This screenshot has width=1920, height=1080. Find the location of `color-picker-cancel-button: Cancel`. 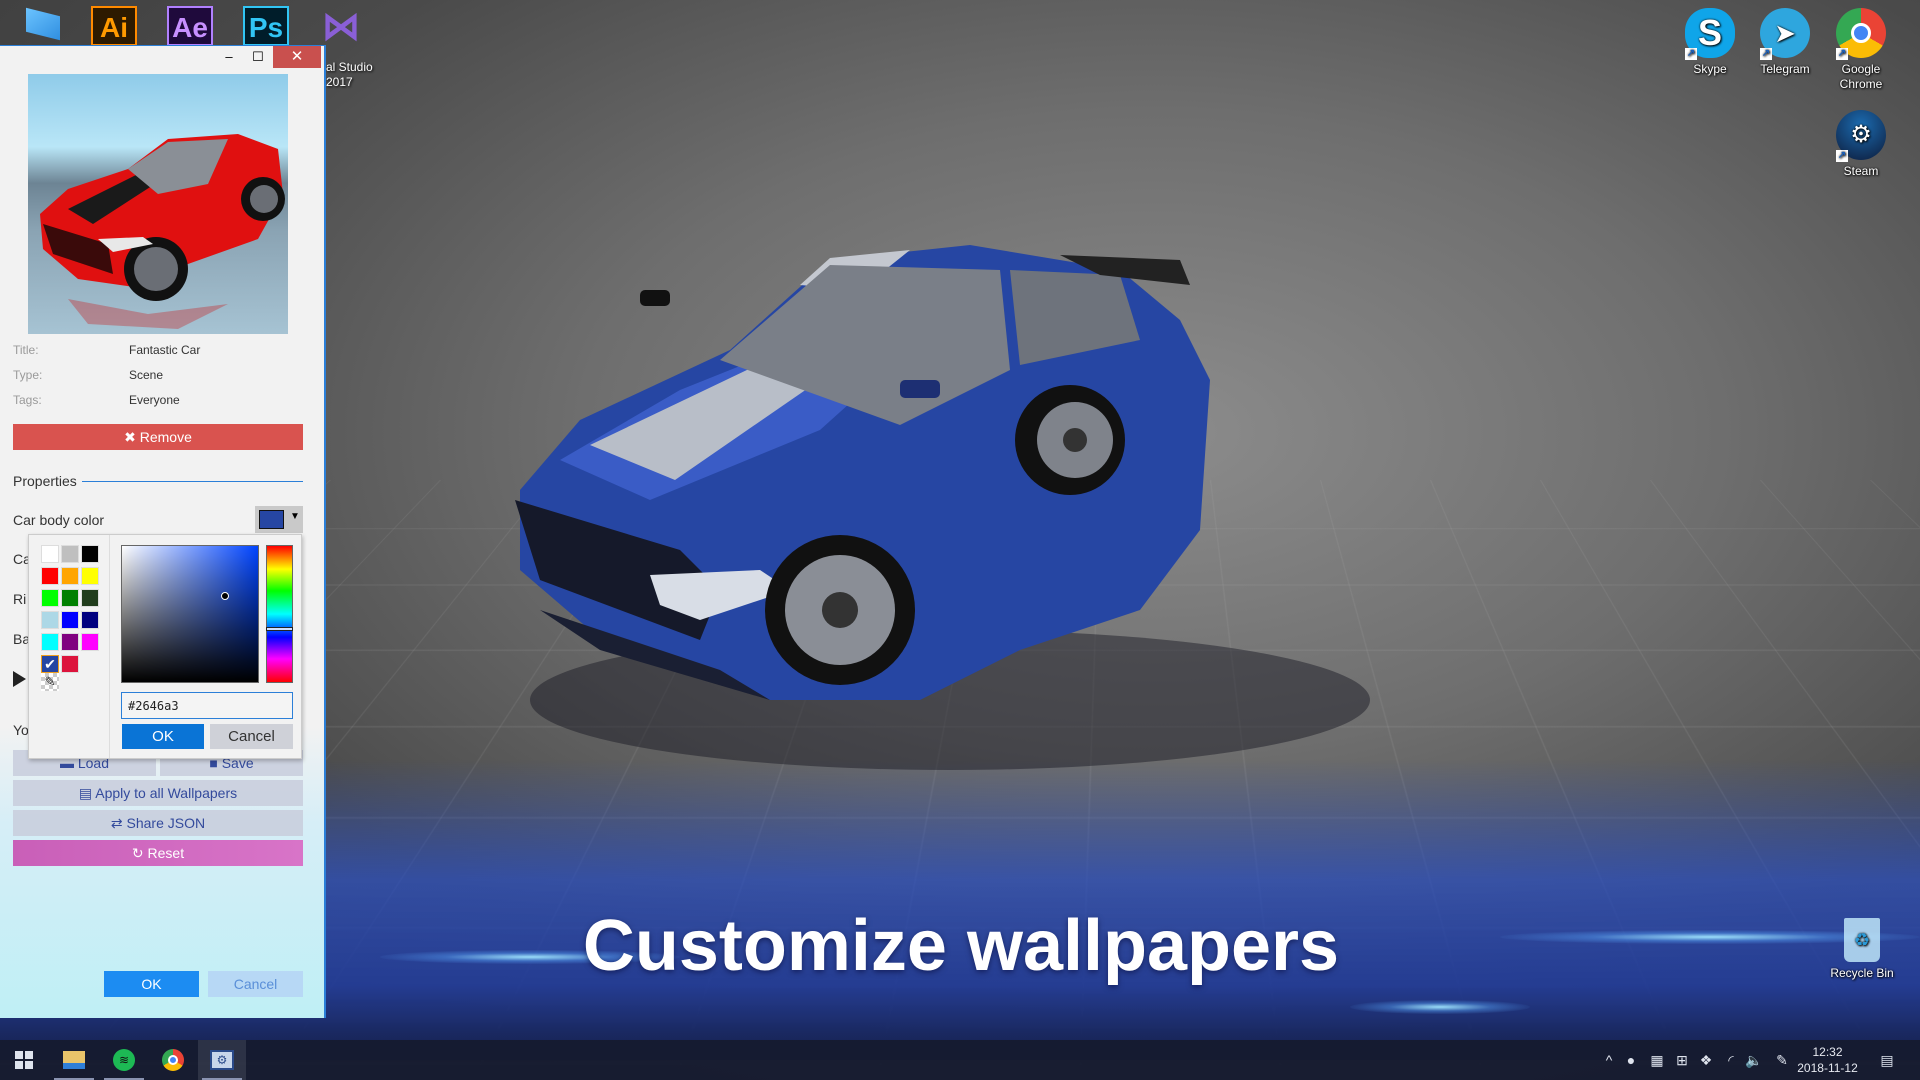

color-picker-cancel-button: Cancel is located at coordinates (251, 736).